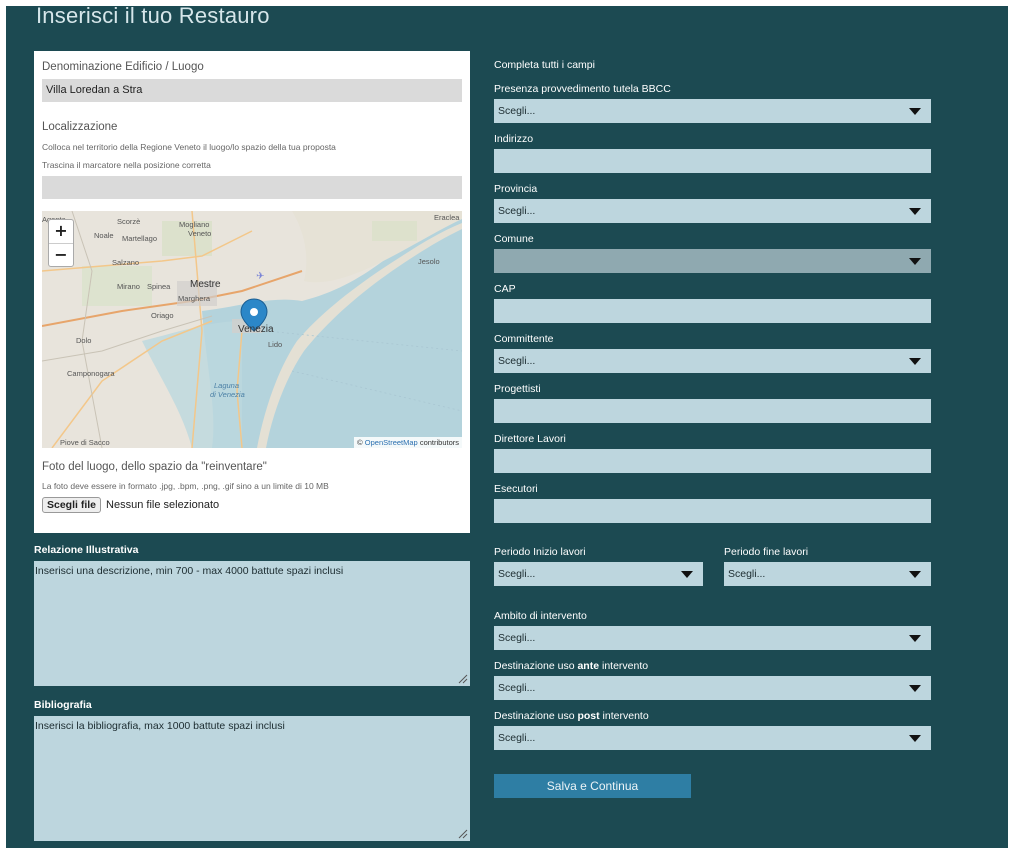  Describe the element at coordinates (360, 442) in the screenshot. I see `copyright-symbol: ©` at that location.